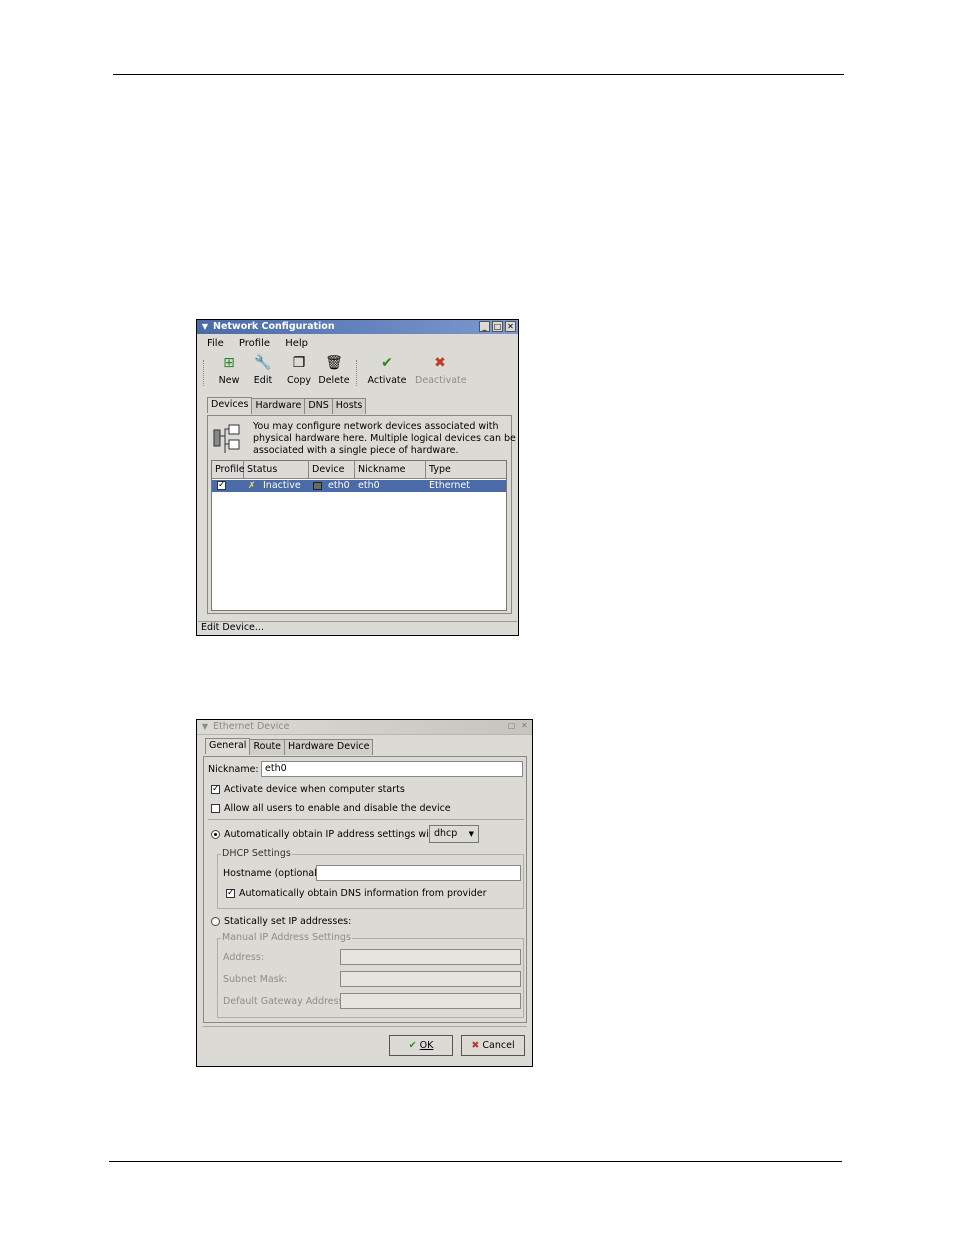 The width and height of the screenshot is (954, 1235). I want to click on ip-method-select: dhcp ▼, so click(454, 834).